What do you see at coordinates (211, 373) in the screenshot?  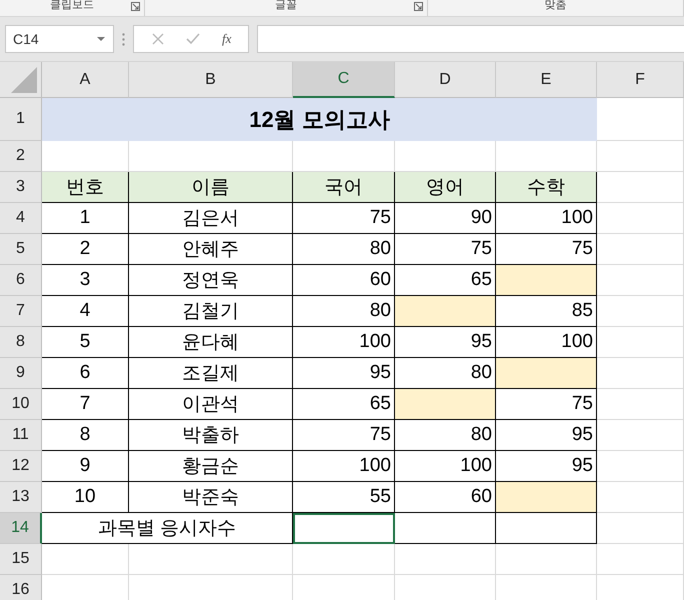 I see `table-cell: 조길제` at bounding box center [211, 373].